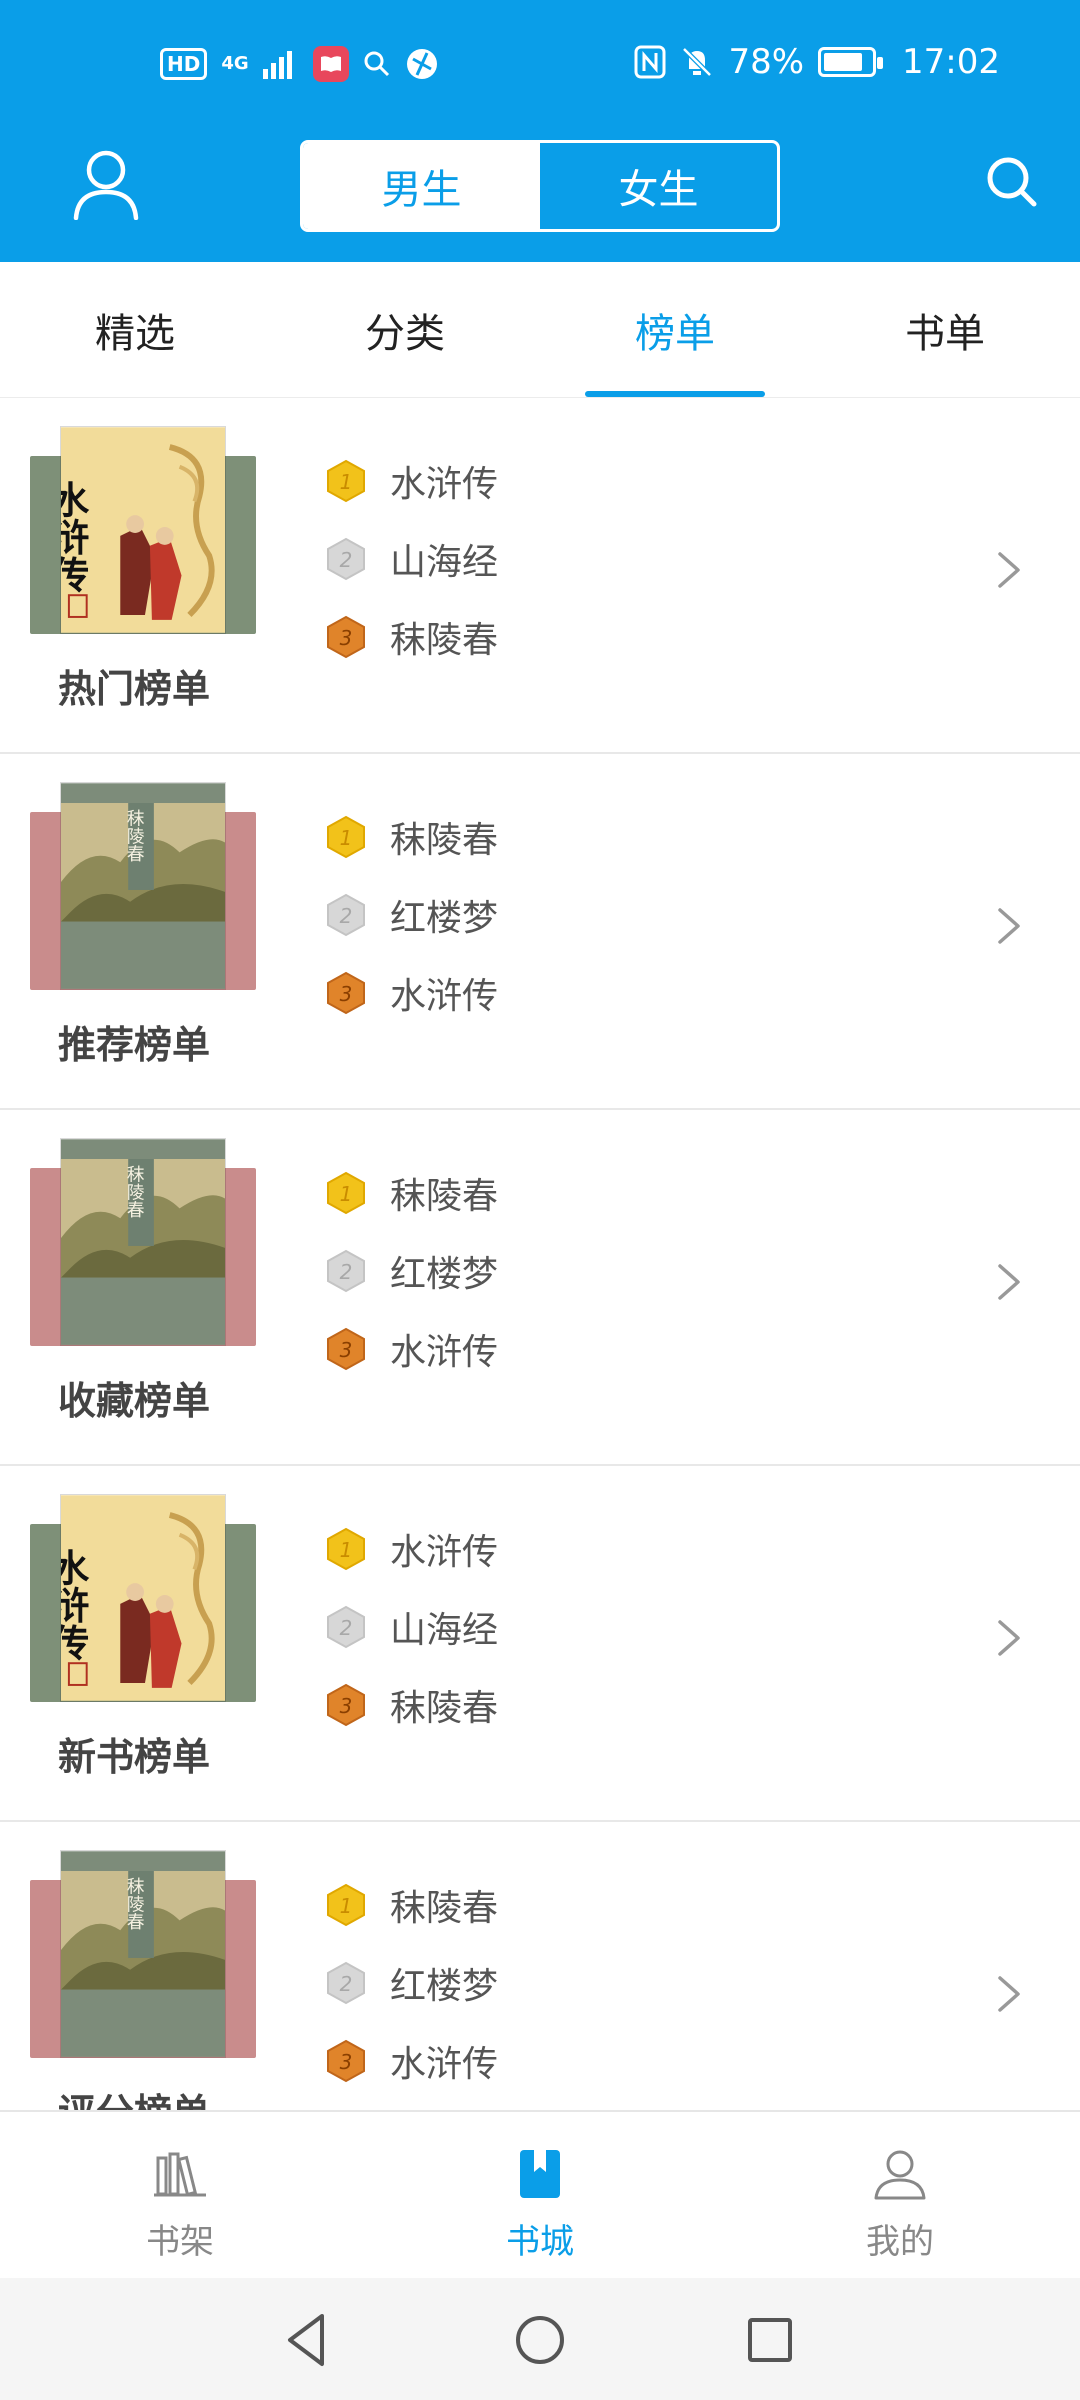 Image resolution: width=1080 pixels, height=2400 pixels. I want to click on gender-male-option: 男生, so click(421, 186).